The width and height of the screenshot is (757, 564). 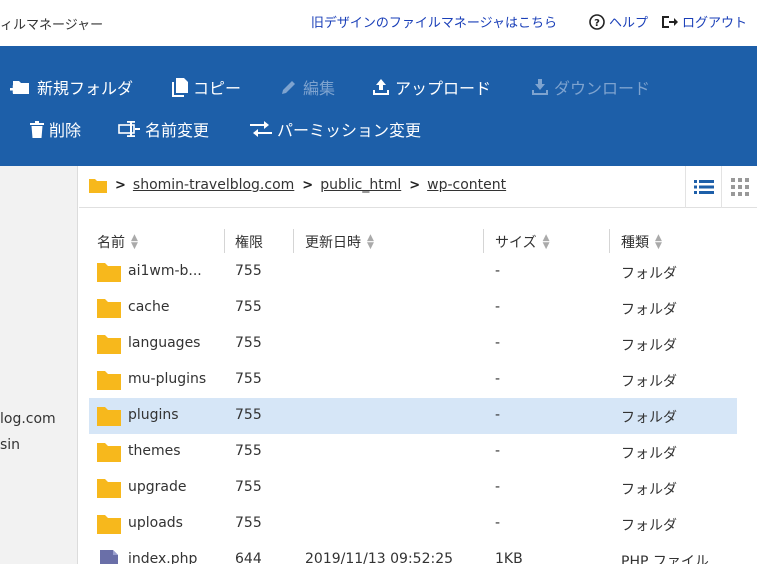 I want to click on column-header-label: サイズ, so click(x=516, y=243).